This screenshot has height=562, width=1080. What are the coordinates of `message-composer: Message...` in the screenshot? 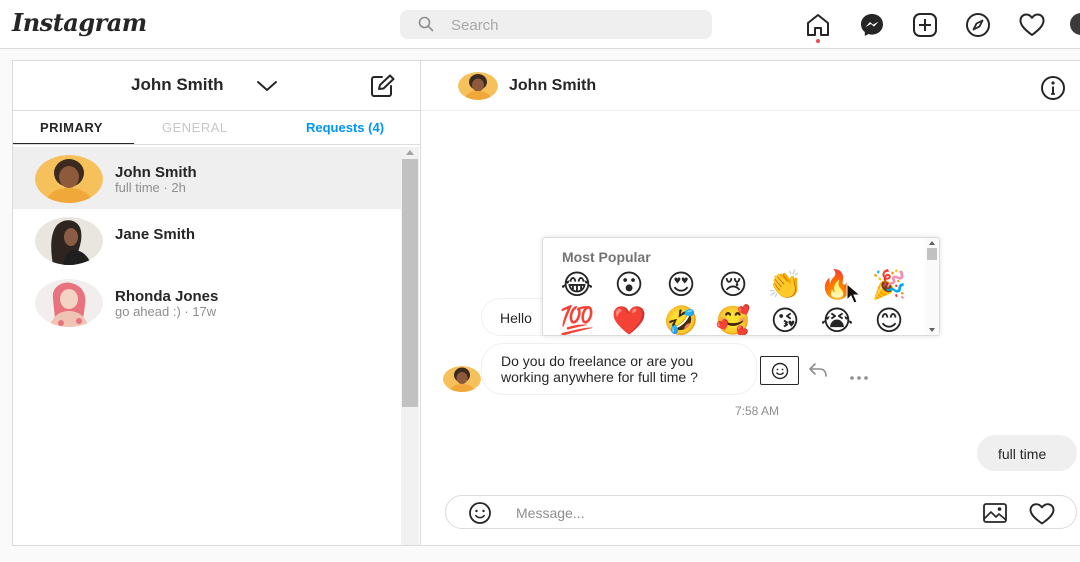 It's located at (761, 512).